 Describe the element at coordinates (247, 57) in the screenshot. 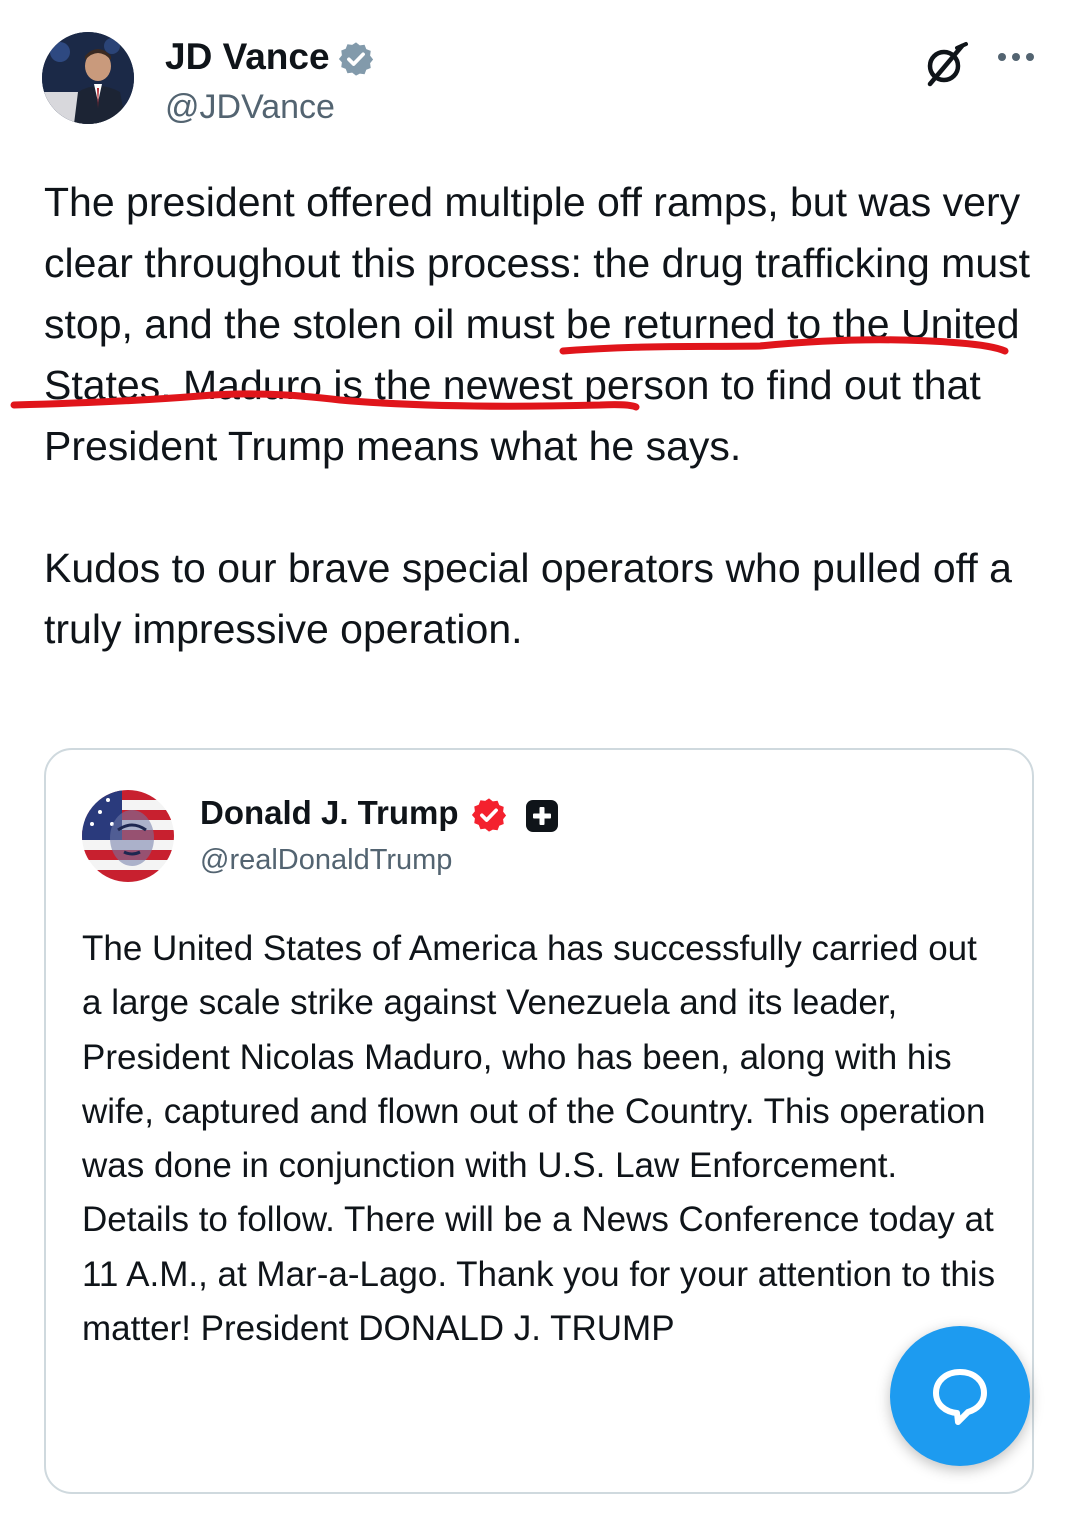

I see `author-name: JD Vance` at that location.